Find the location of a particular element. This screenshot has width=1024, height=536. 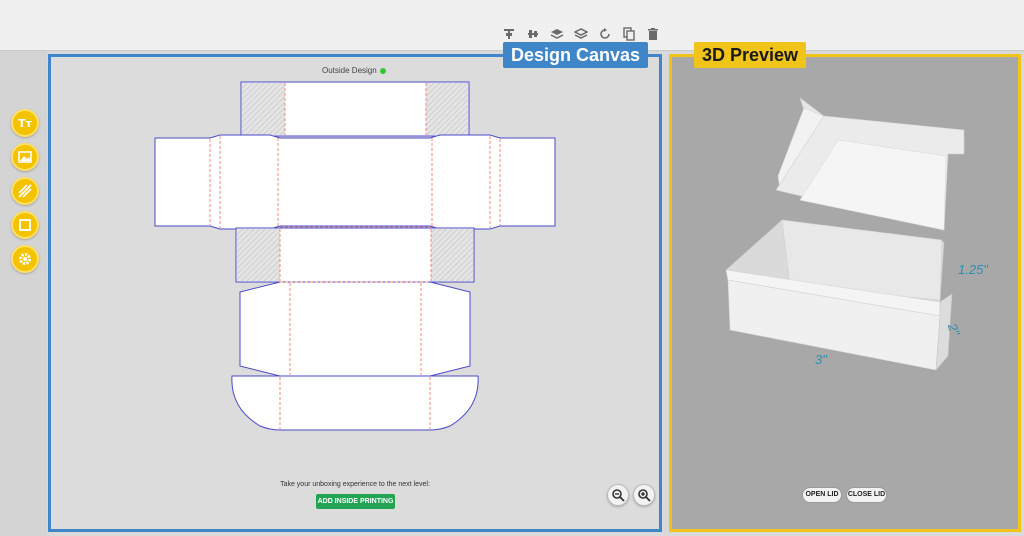

design-canvas-tag: Design Canvas is located at coordinates (576, 55).